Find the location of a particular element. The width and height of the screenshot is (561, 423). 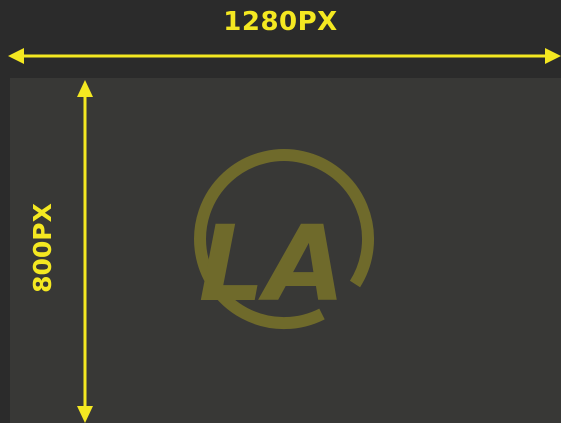

height-arrow-bottom-head-icon is located at coordinates (85, 414).